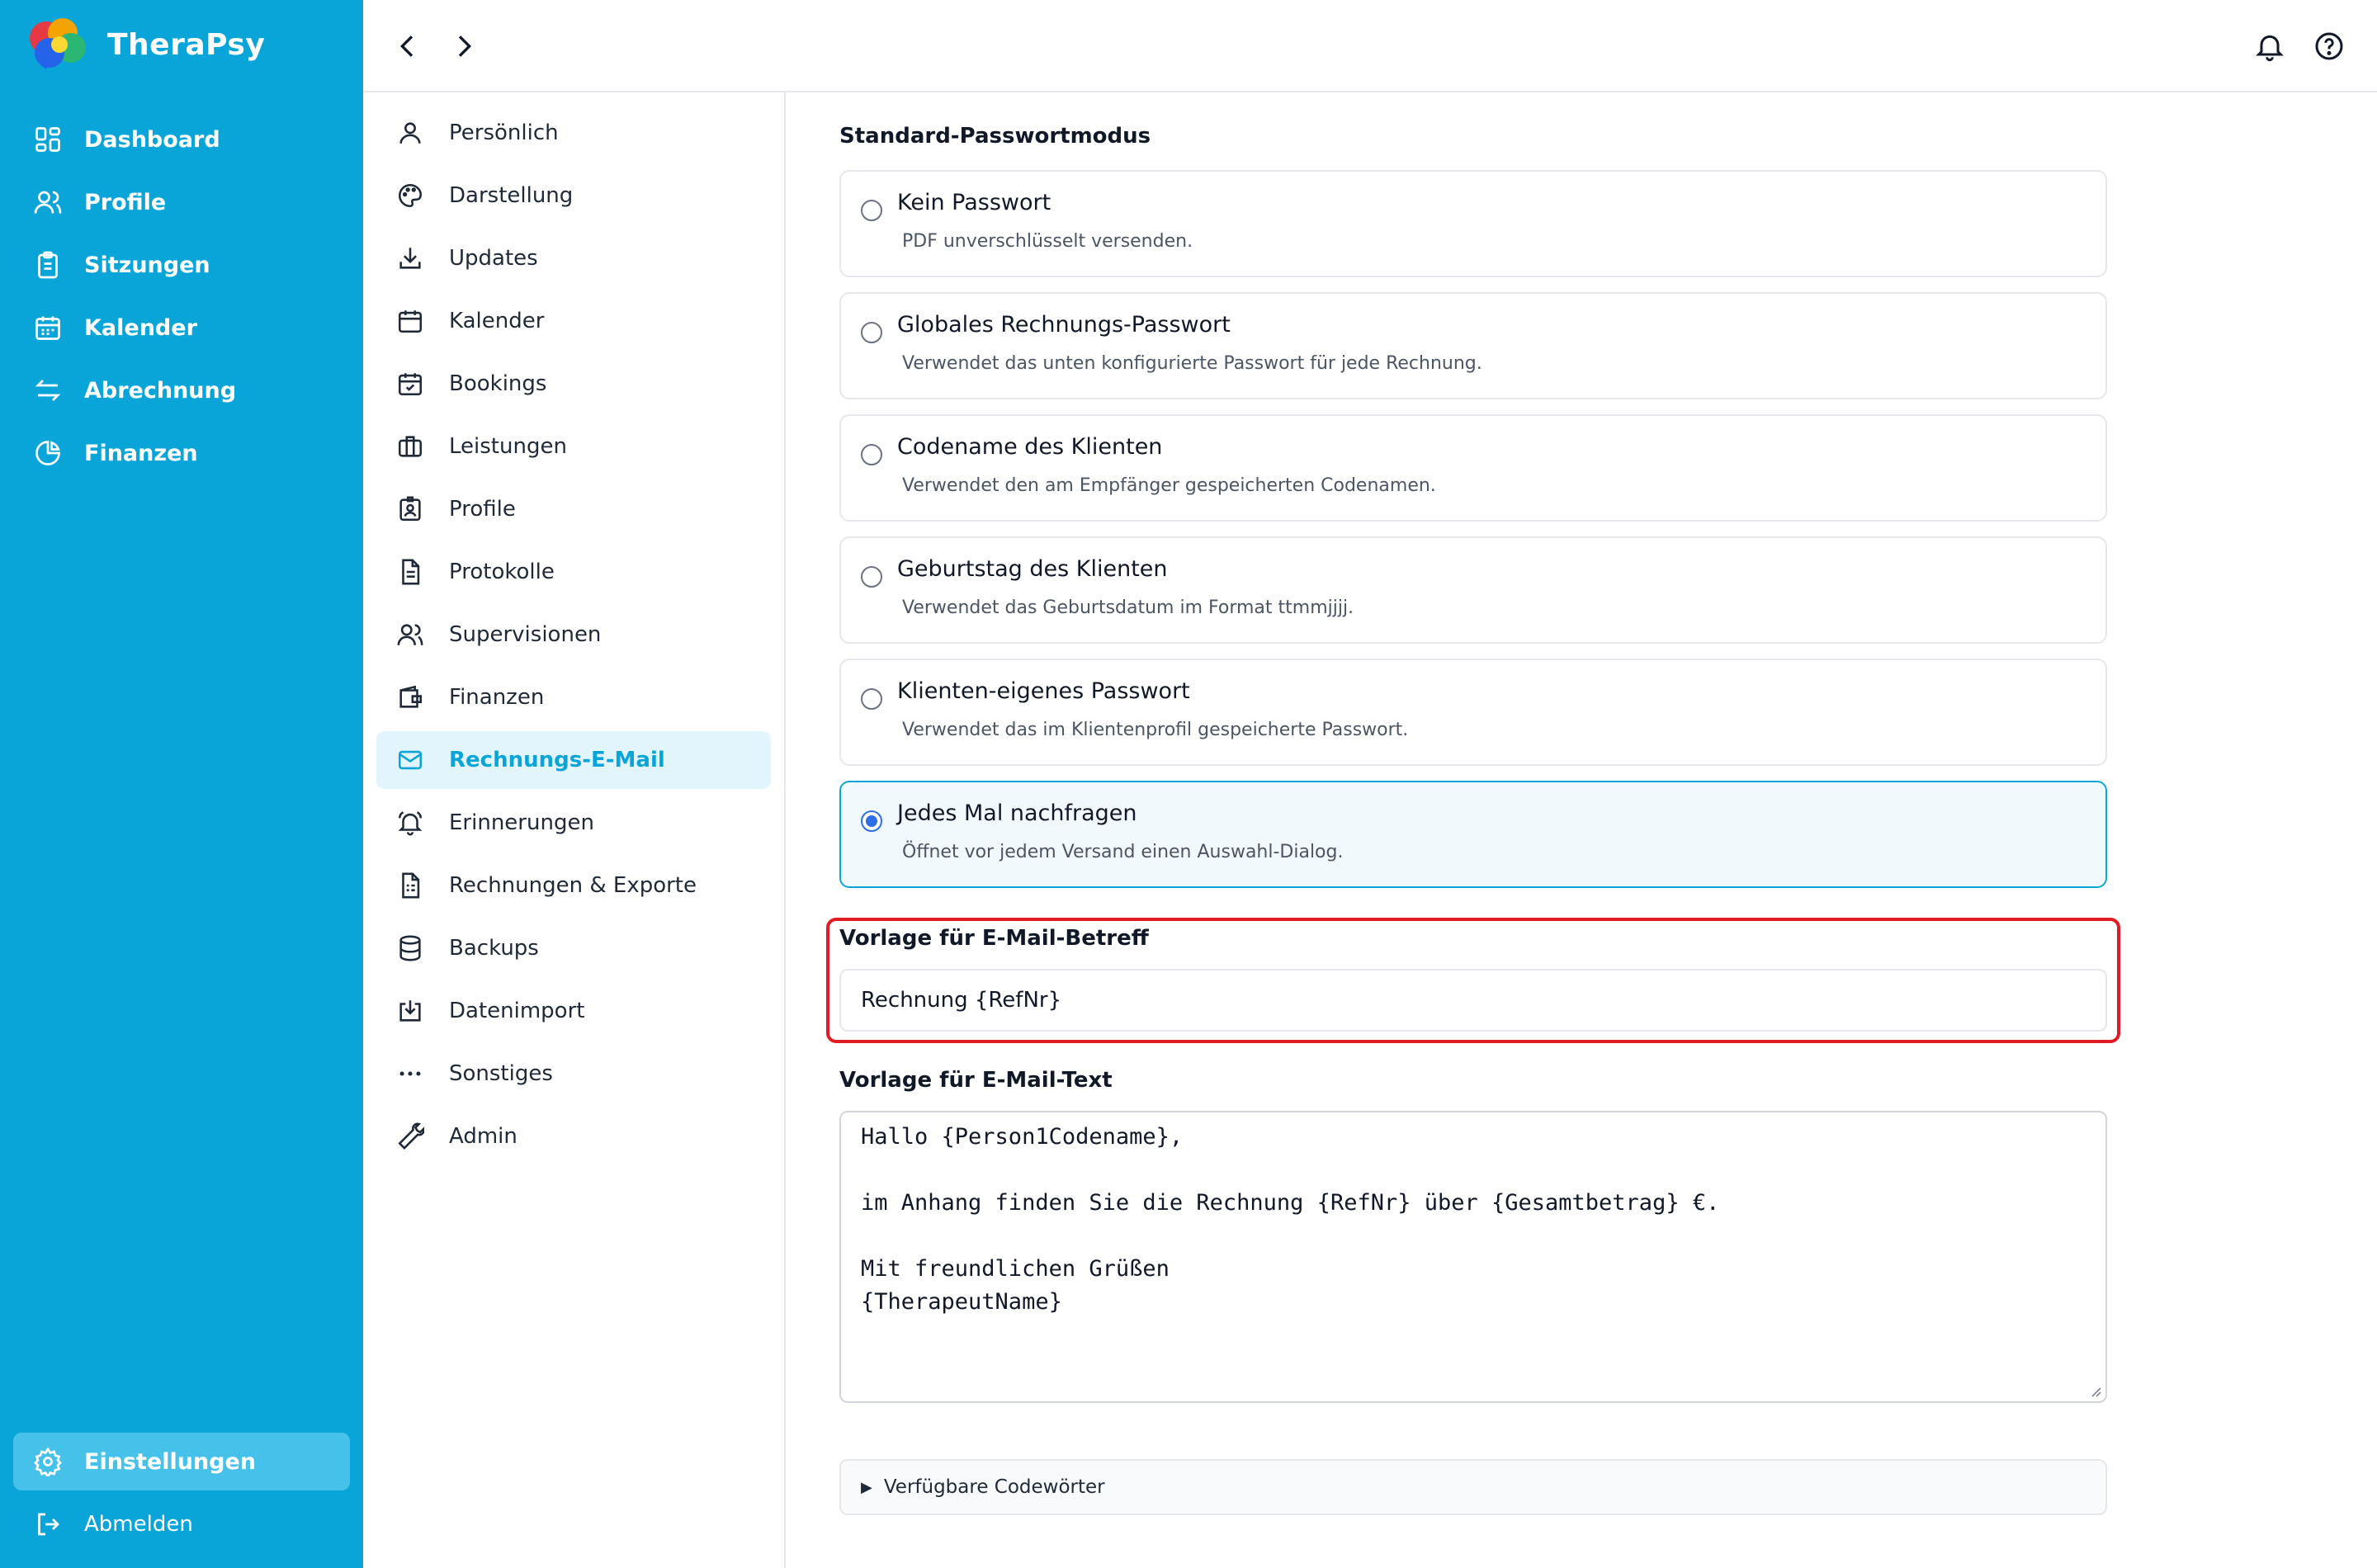 Image resolution: width=2377 pixels, height=1568 pixels. I want to click on submenu-label: Leistungen, so click(508, 446).